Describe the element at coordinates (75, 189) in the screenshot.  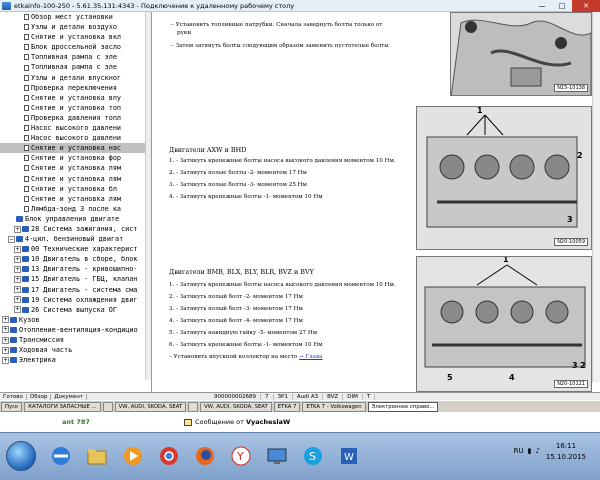
I see `tree-item: Снятие и установка бл` at that location.